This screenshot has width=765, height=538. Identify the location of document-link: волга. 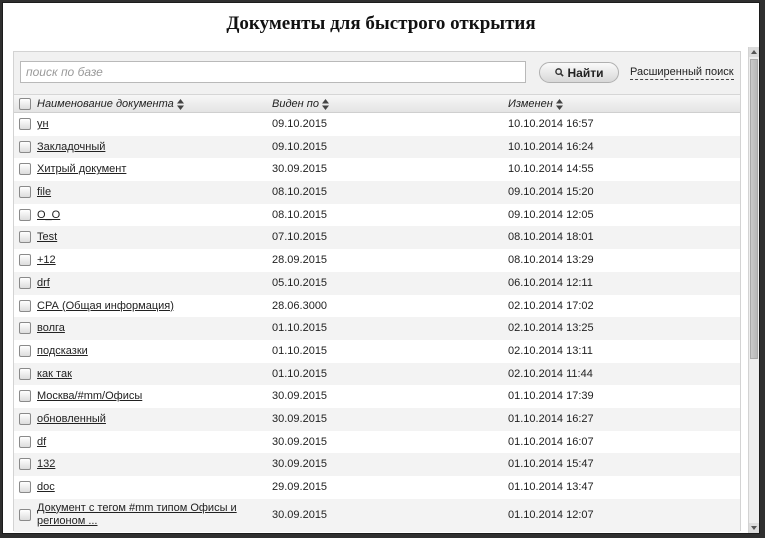
(51, 328).